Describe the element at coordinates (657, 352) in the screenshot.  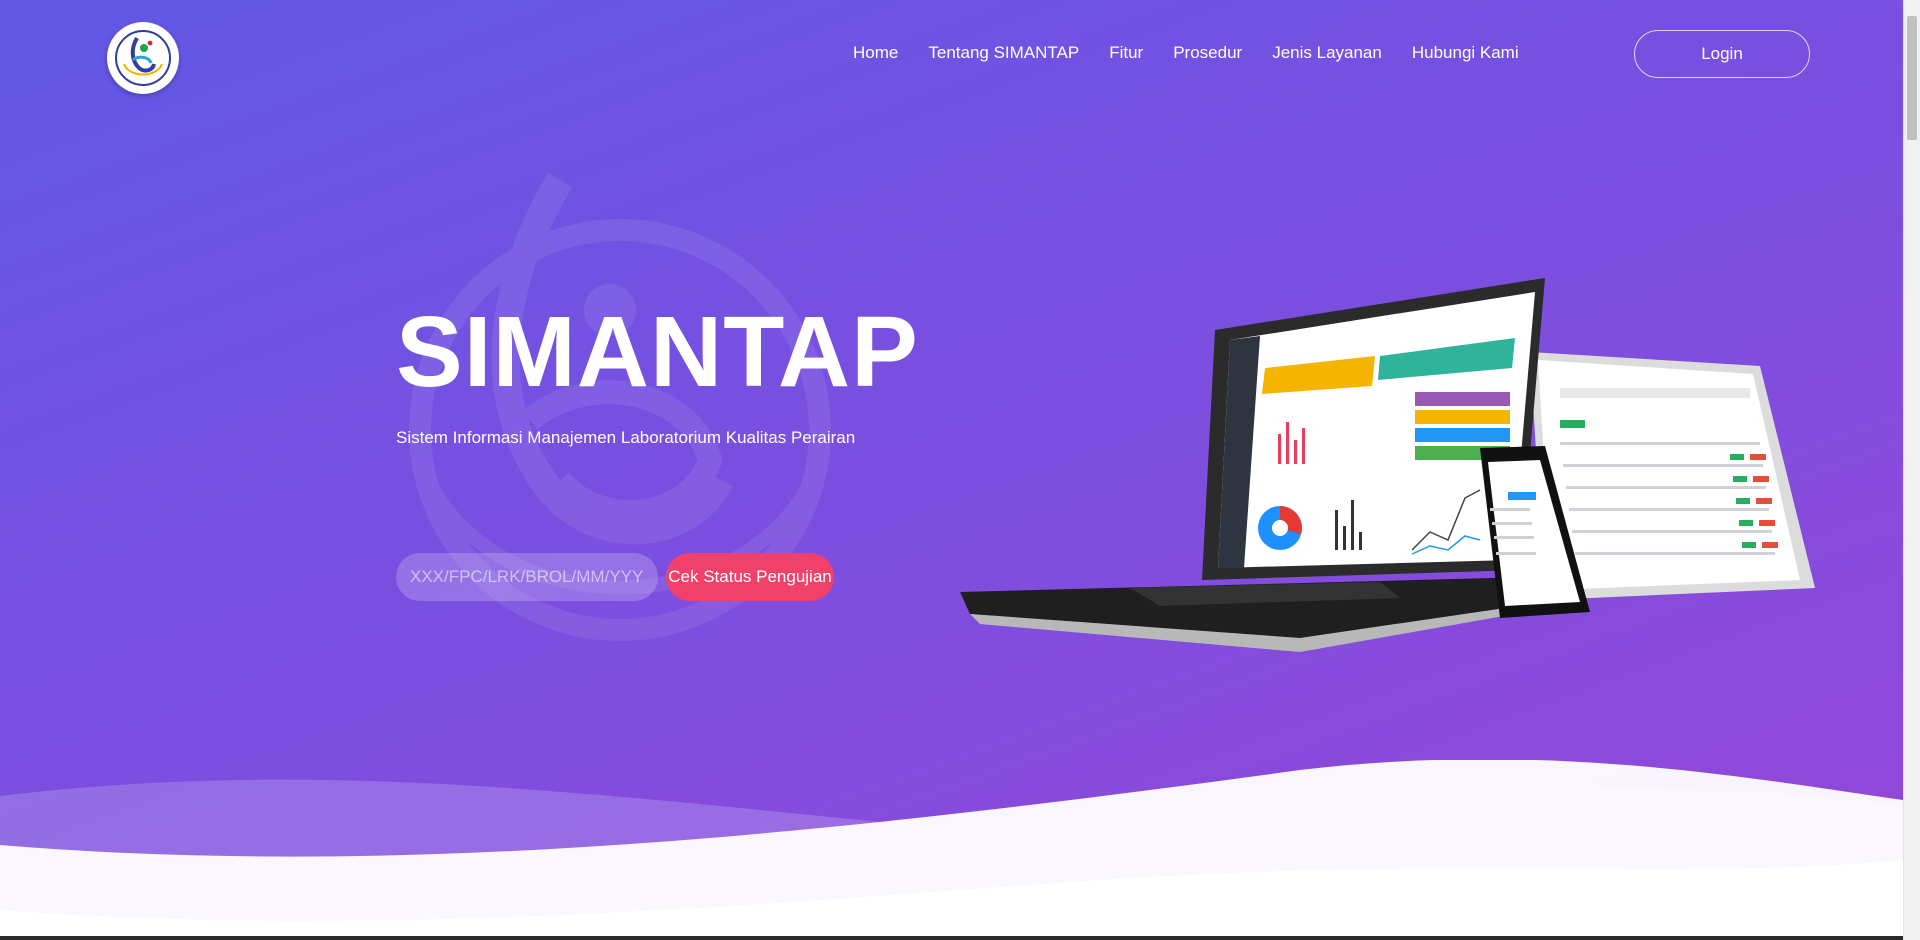
I see `hero-title: SIMANTAP` at that location.